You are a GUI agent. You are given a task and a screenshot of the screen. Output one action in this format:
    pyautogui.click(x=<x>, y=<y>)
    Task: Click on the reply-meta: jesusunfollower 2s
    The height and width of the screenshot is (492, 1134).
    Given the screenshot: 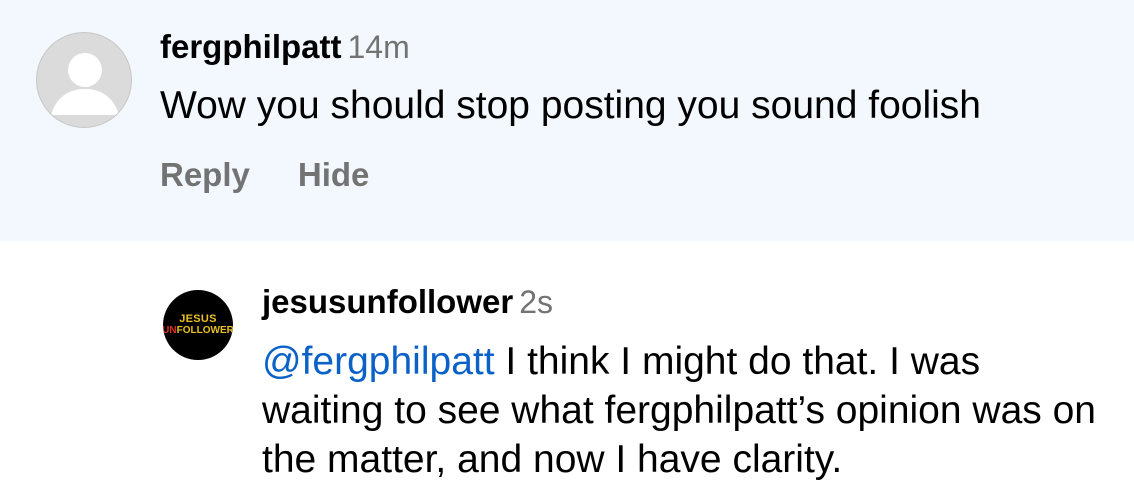 What is the action you would take?
    pyautogui.click(x=407, y=302)
    